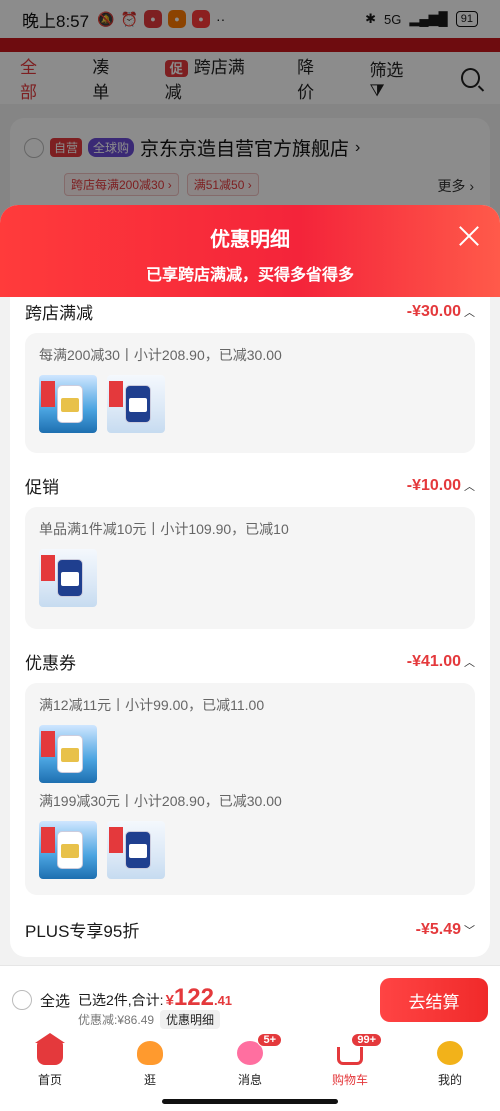 The height and width of the screenshot is (1111, 500). Describe the element at coordinates (116, 1020) in the screenshot. I see `discount-total: 优惠减:¥86.49` at that location.